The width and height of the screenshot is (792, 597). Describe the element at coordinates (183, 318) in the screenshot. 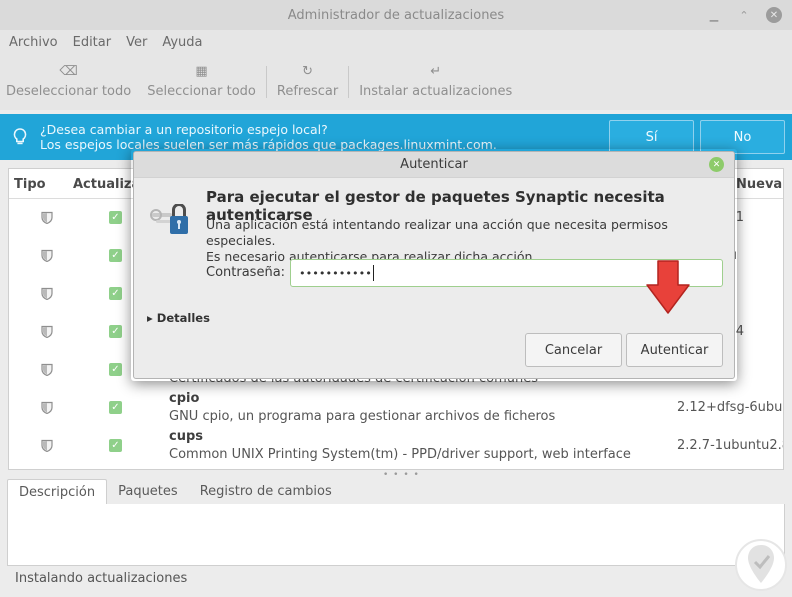

I see `details-label: Detalles` at that location.